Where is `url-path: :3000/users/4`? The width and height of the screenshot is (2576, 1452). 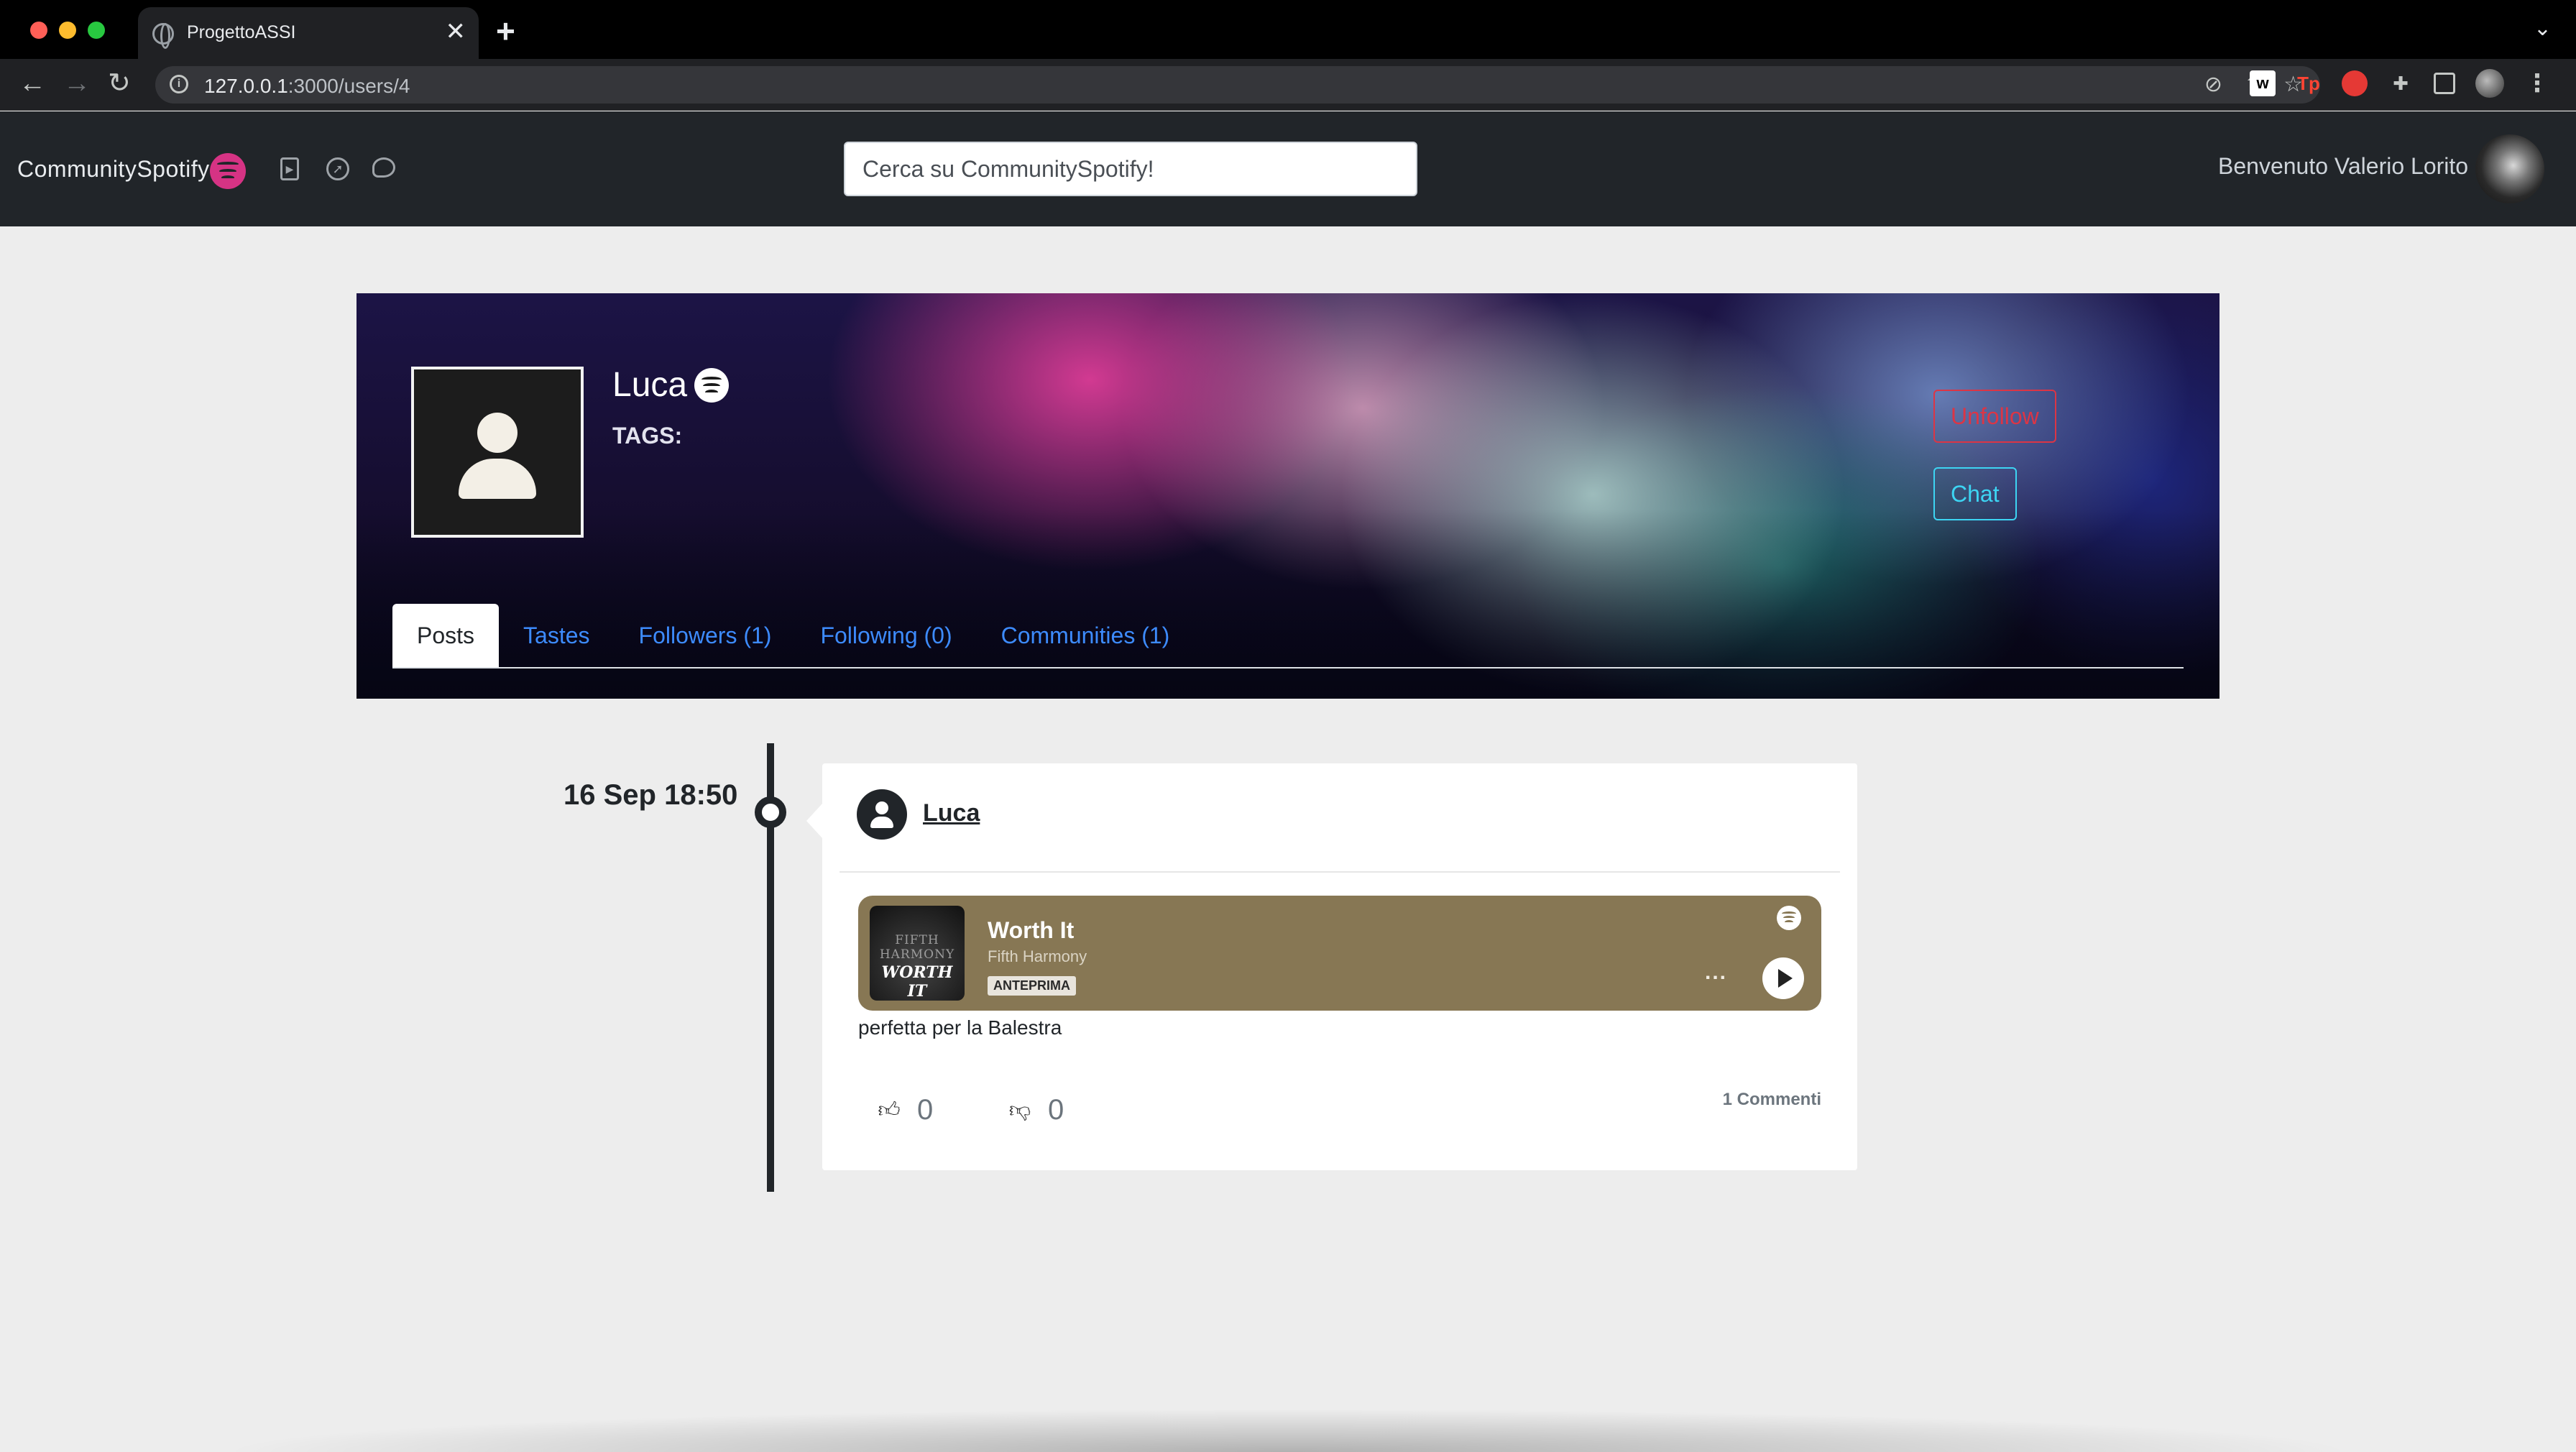
url-path: :3000/users/4 is located at coordinates (349, 86).